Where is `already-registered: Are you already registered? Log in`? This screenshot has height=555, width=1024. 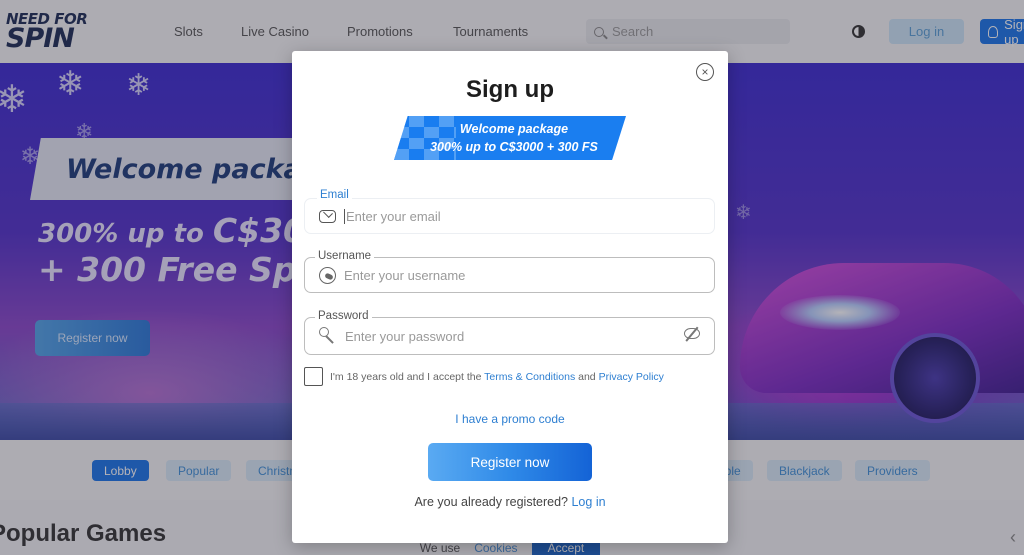 already-registered: Are you already registered? Log in is located at coordinates (510, 502).